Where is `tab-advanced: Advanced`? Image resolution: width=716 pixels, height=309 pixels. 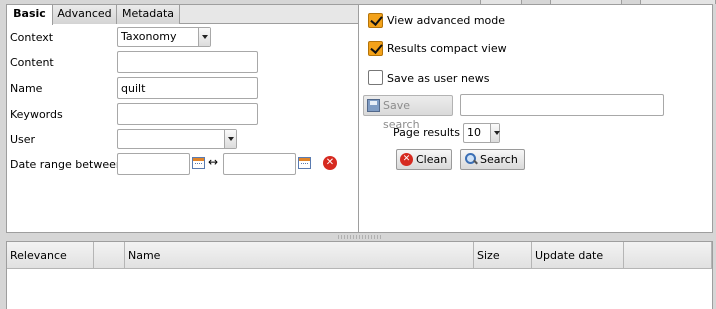 tab-advanced: Advanced is located at coordinates (85, 14).